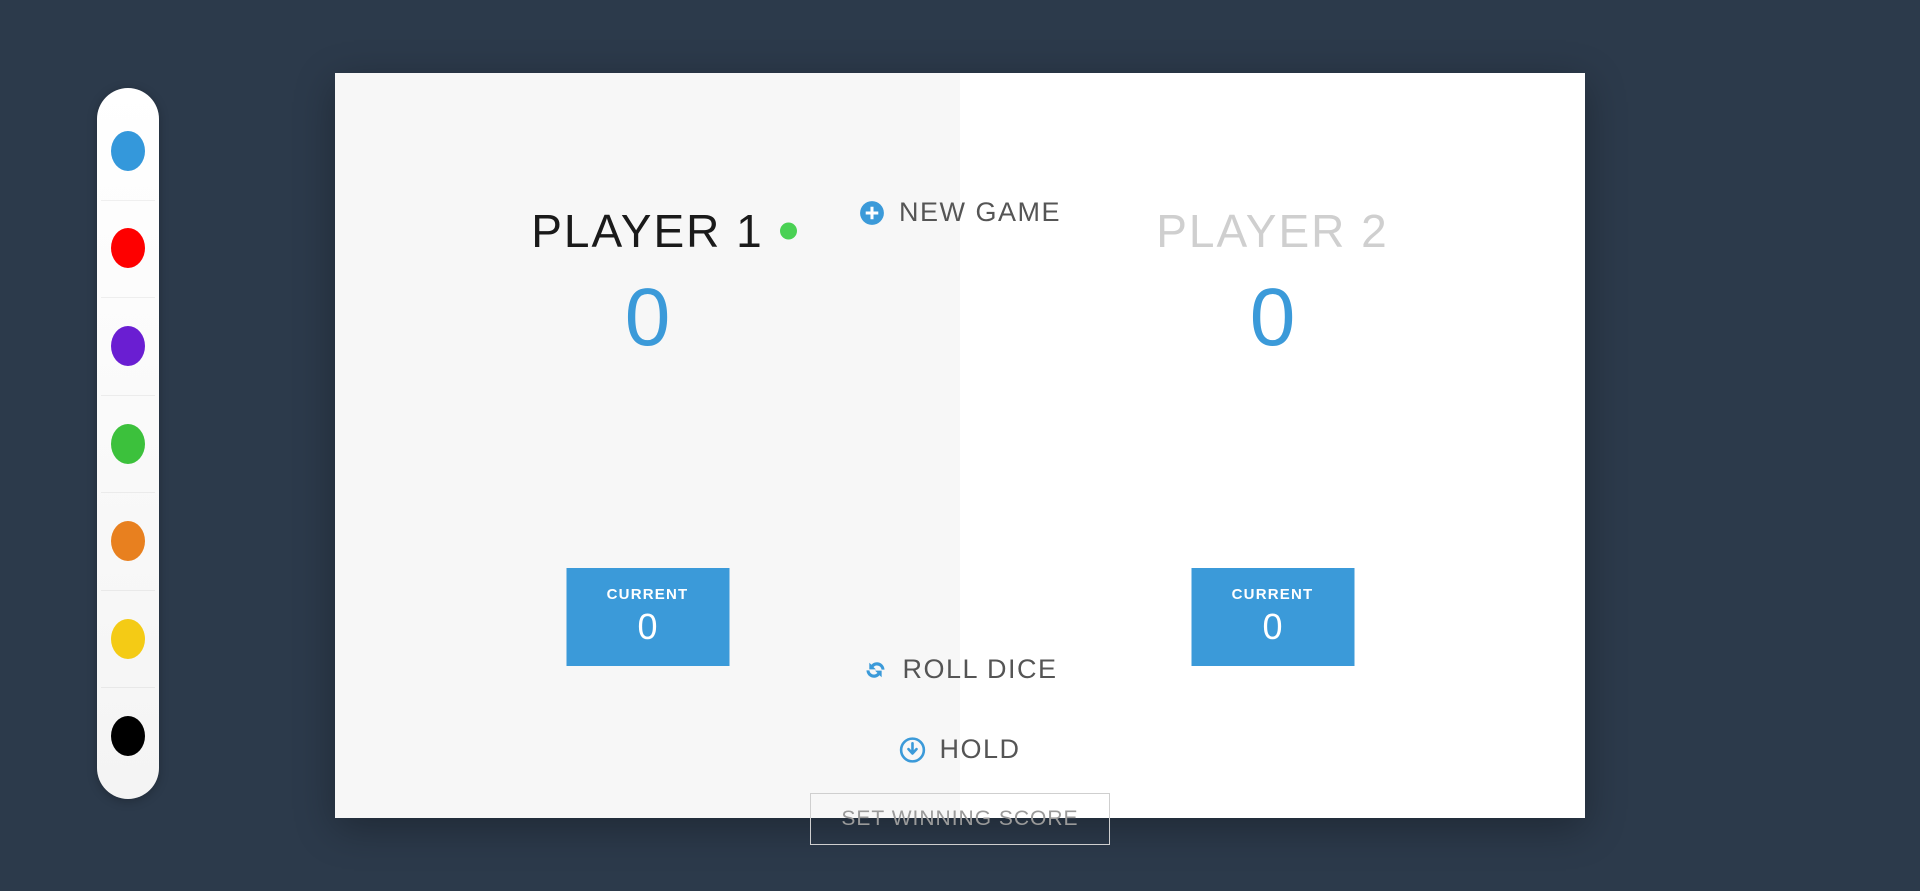  Describe the element at coordinates (872, 213) in the screenshot. I see `plus-circle-icon` at that location.